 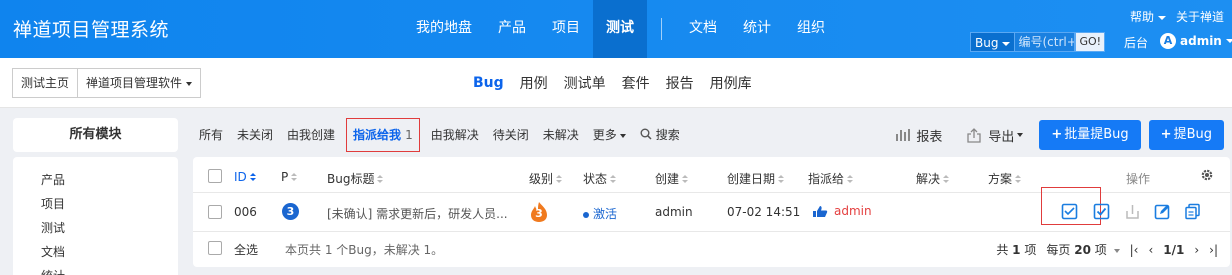 What do you see at coordinates (1136, 42) in the screenshot?
I see `backend-link: 后台` at bounding box center [1136, 42].